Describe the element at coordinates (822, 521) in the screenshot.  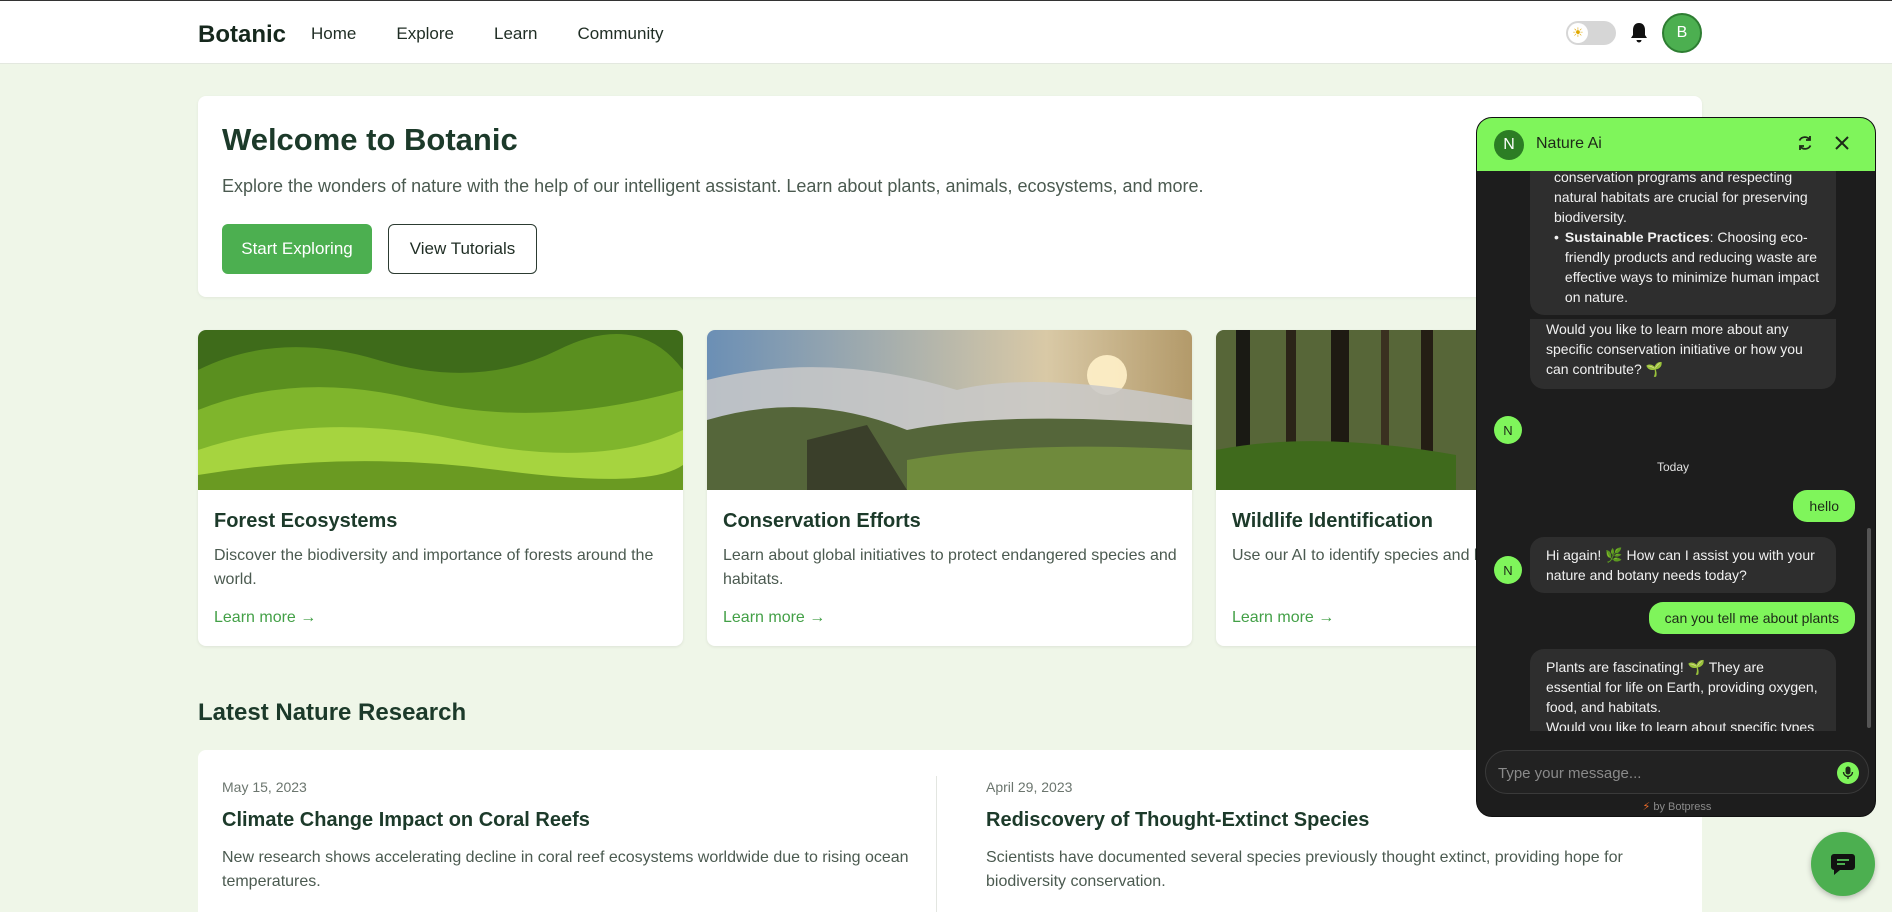
I see `card-title: Conservation Efforts` at that location.